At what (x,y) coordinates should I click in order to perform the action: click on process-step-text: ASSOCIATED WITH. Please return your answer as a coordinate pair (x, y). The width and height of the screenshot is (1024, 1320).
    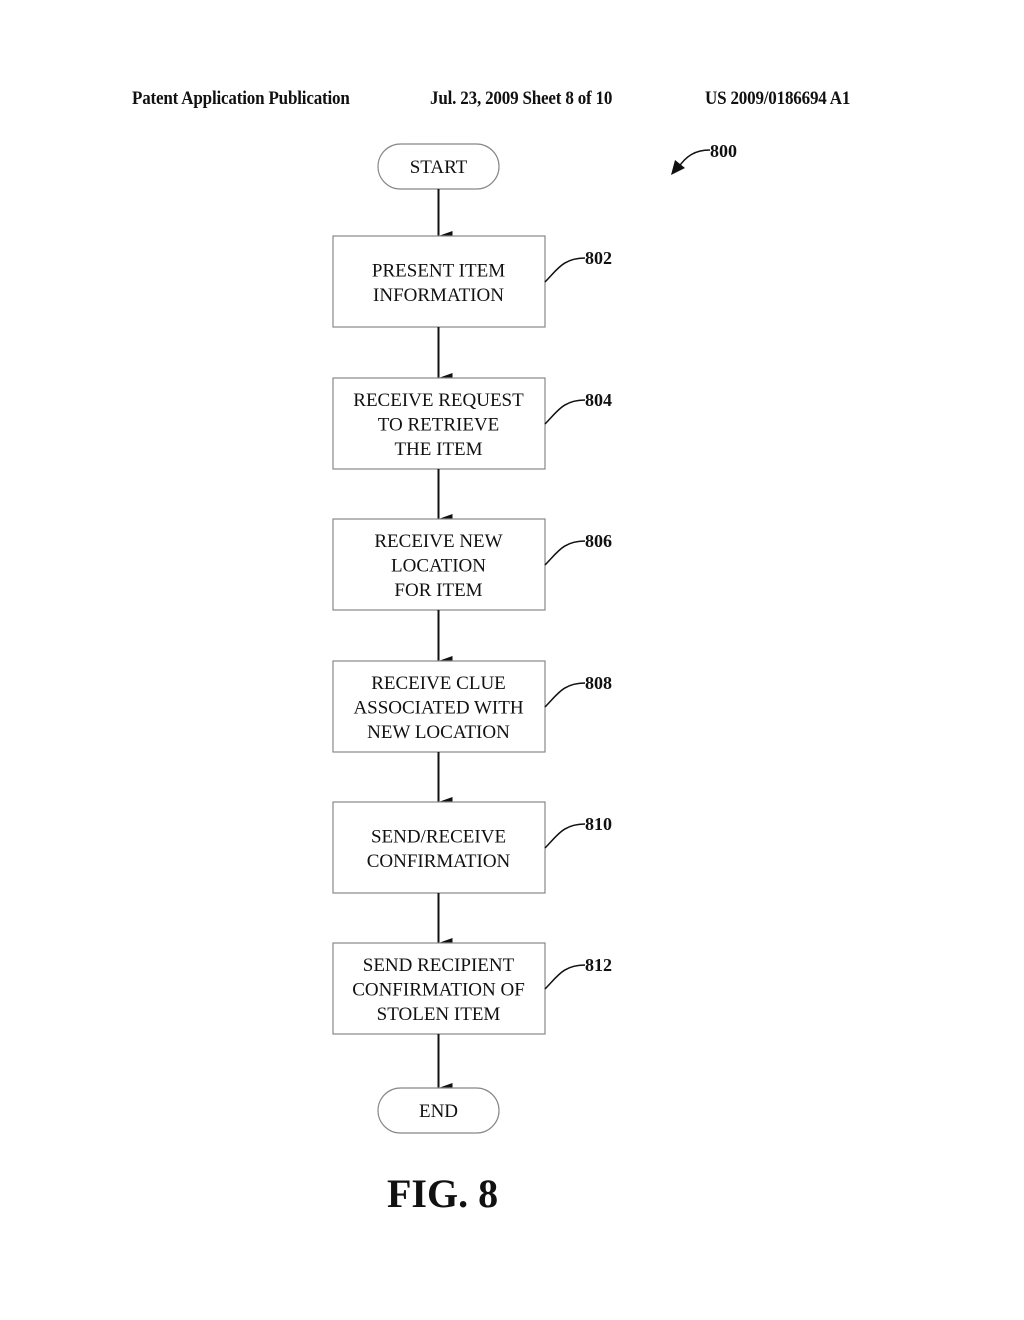
    Looking at the image, I should click on (438, 708).